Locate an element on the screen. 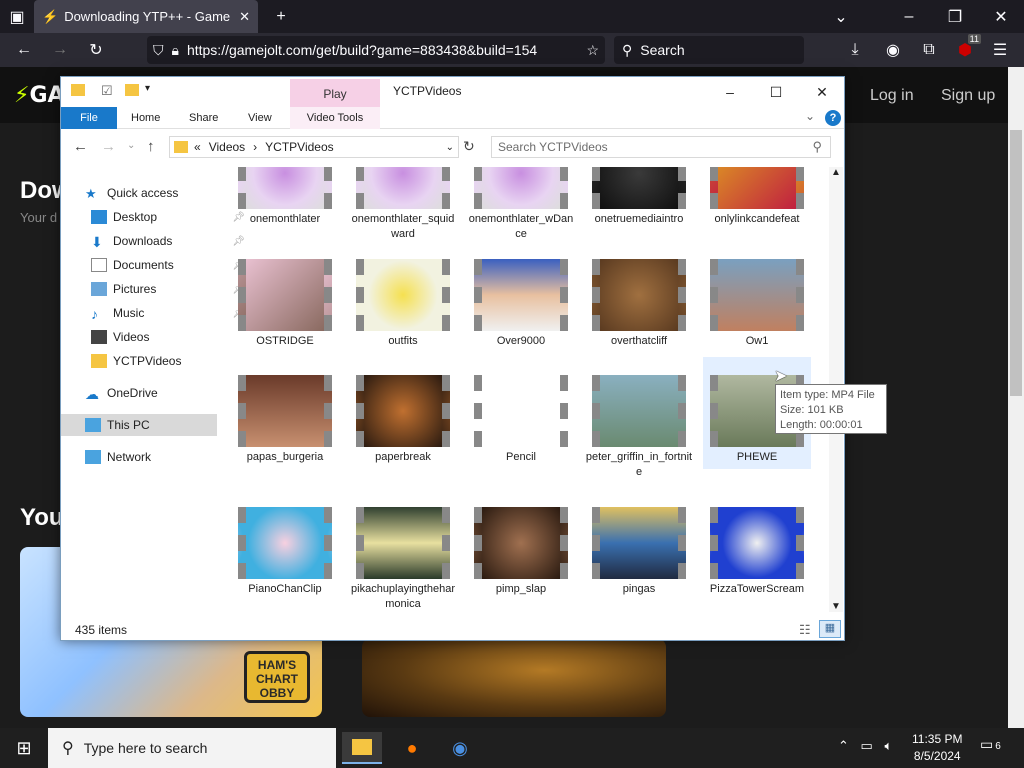 Image resolution: width=1024 pixels, height=768 pixels. file-tile: OSTRIDGE is located at coordinates (285, 304).